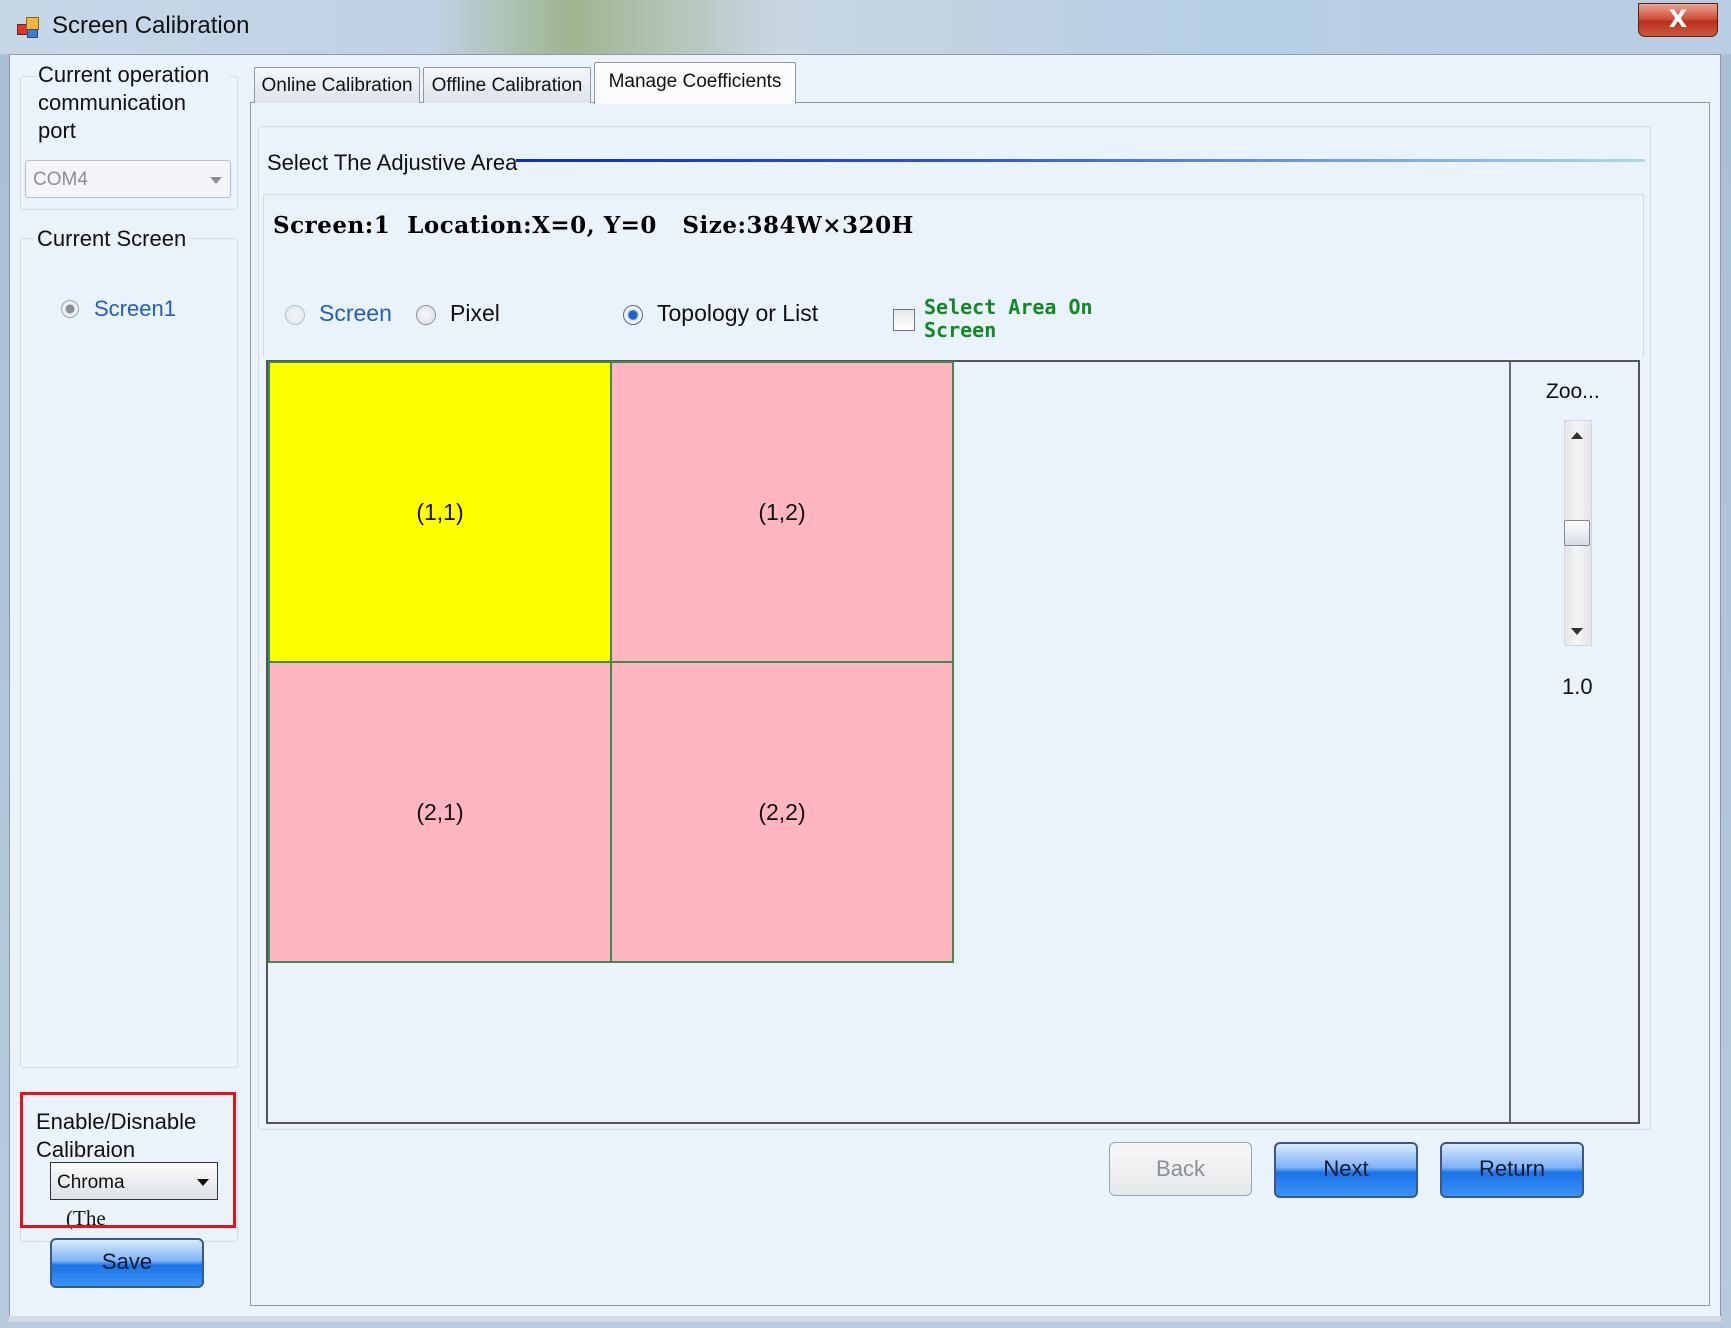  What do you see at coordinates (112, 239) in the screenshot?
I see `screen-group-label: Current Screen` at bounding box center [112, 239].